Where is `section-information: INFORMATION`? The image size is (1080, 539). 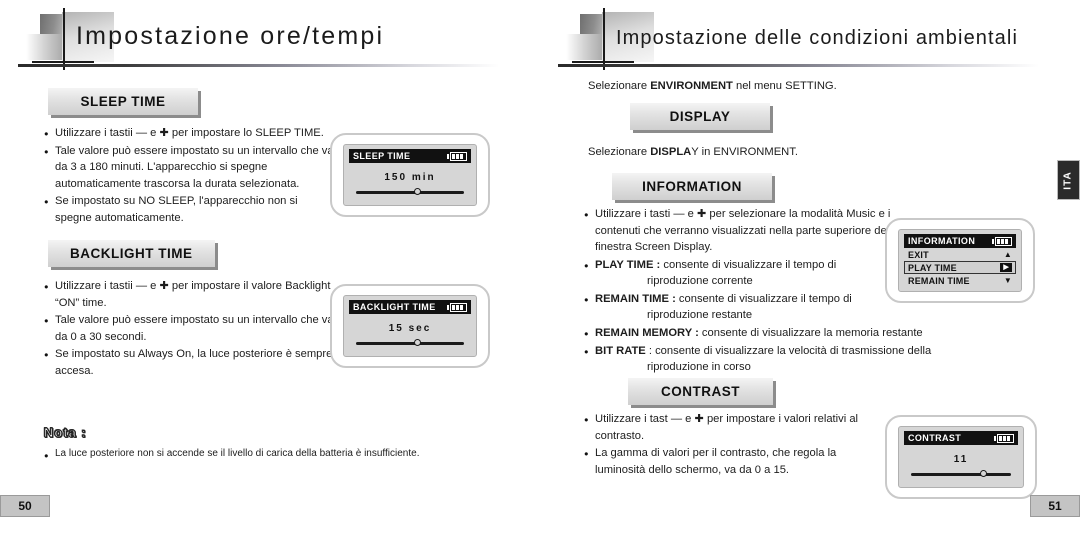
section-information: INFORMATION is located at coordinates (692, 186).